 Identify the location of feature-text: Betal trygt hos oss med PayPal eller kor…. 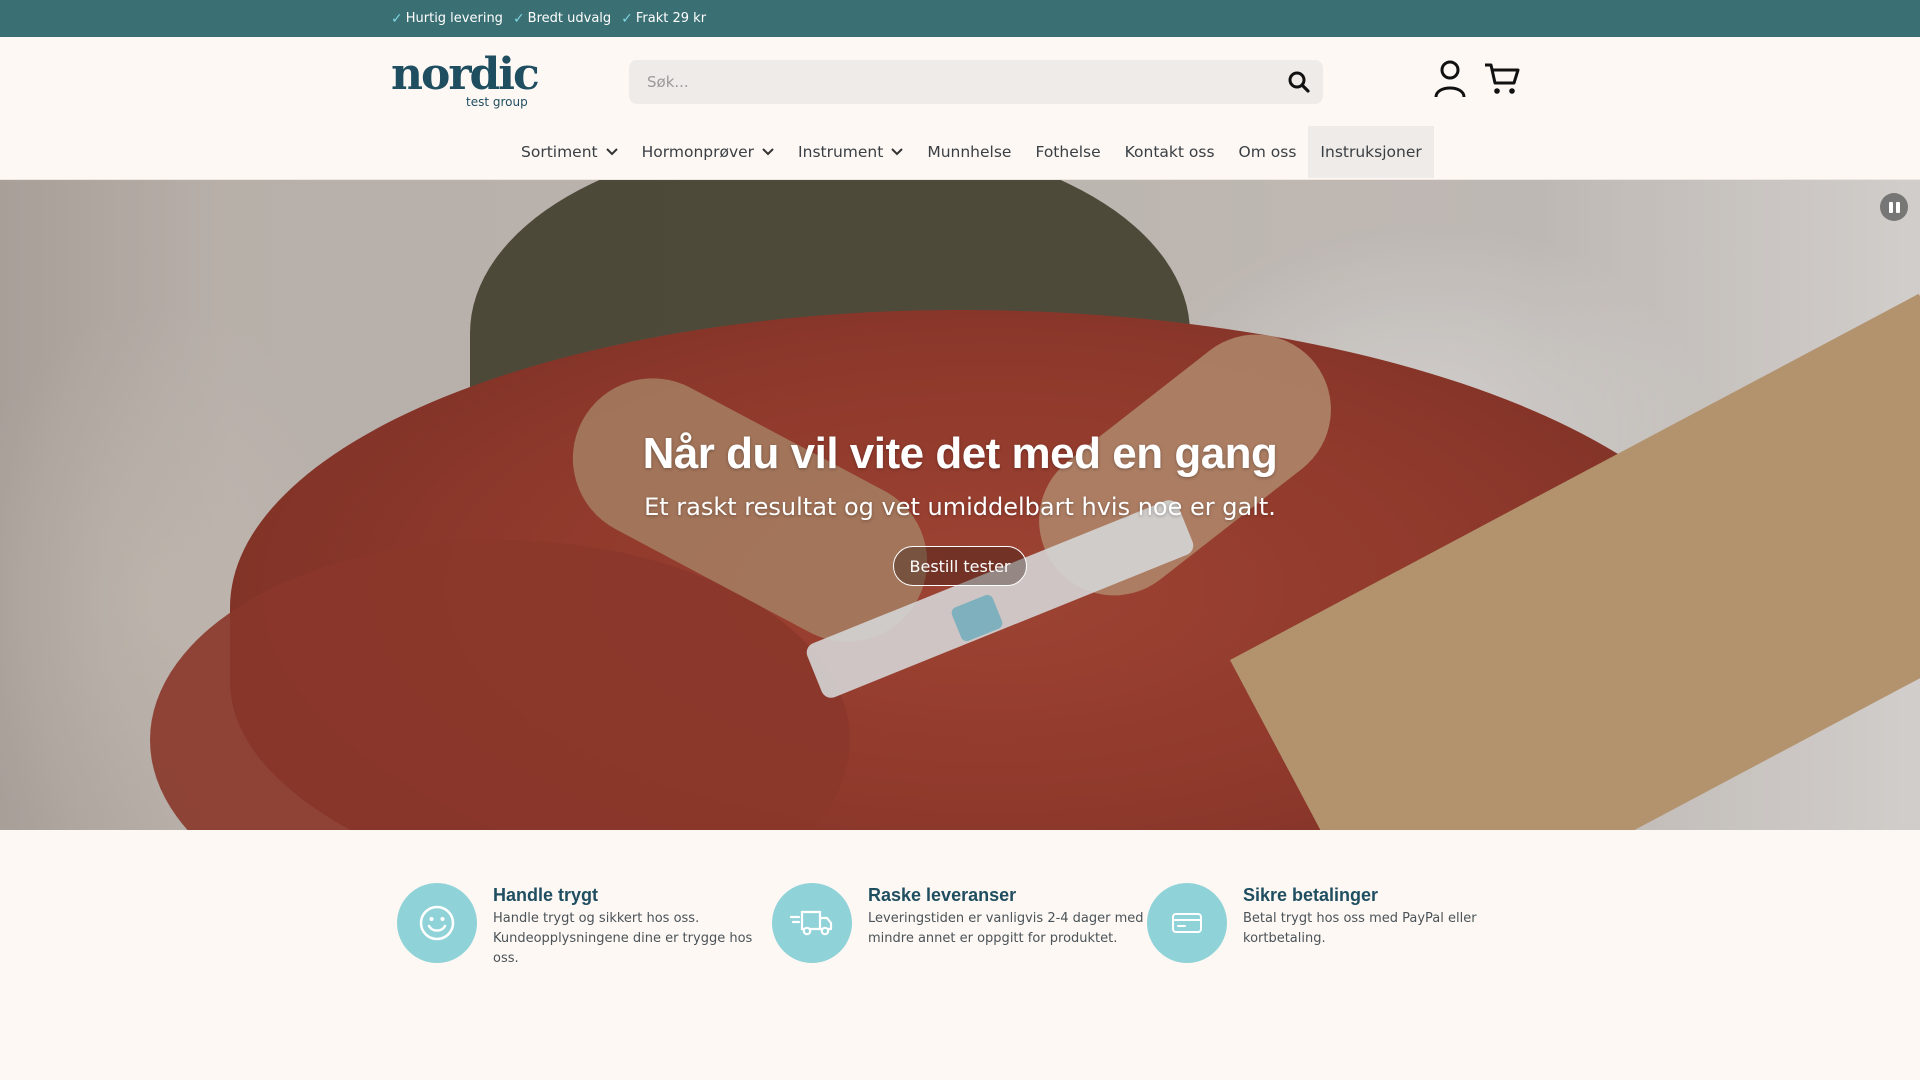
(1360, 928).